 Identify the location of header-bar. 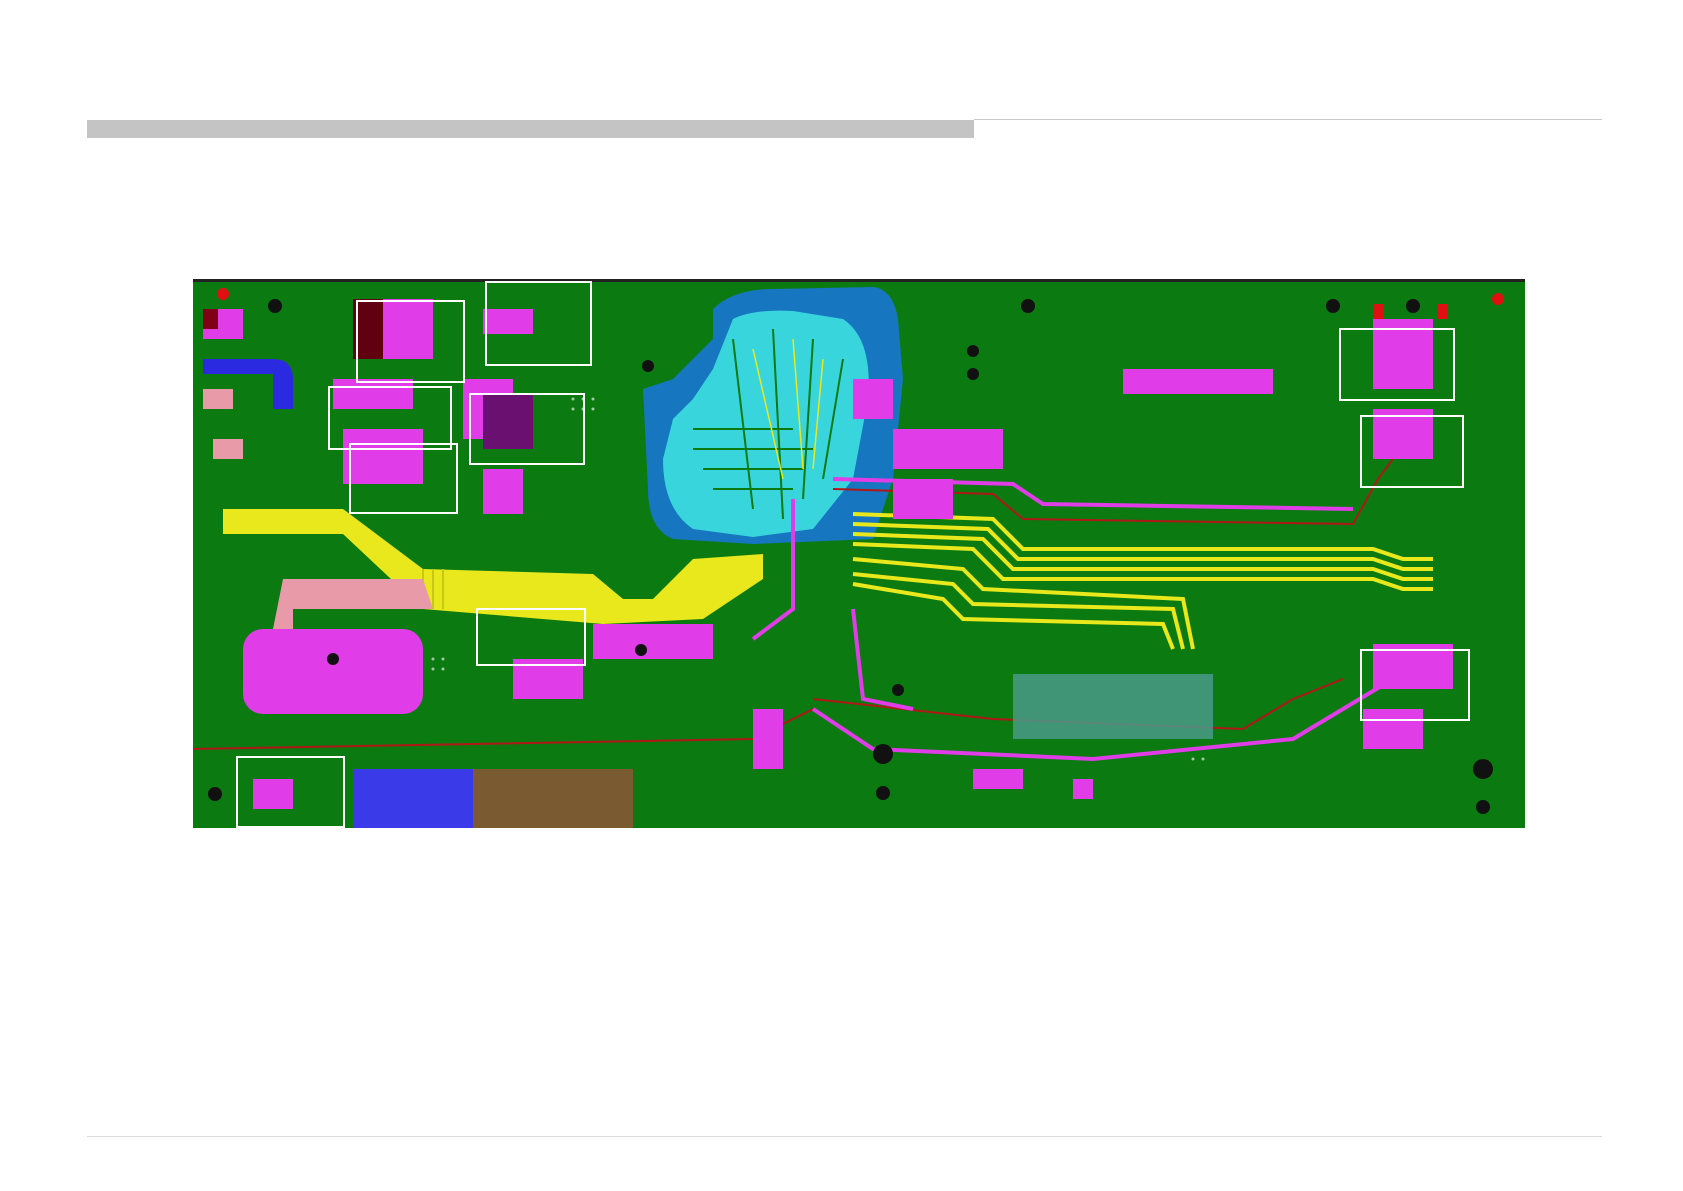
(530, 129).